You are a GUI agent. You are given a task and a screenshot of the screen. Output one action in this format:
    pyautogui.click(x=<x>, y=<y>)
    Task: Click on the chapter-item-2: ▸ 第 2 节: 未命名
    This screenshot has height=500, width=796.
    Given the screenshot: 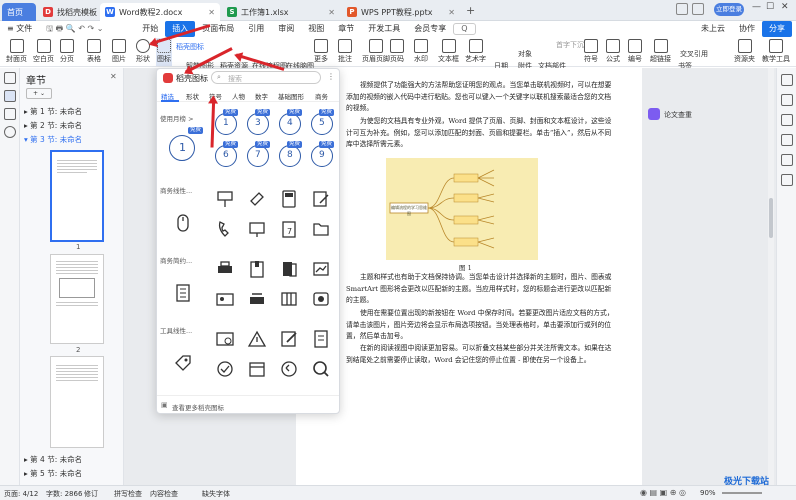 What is the action you would take?
    pyautogui.click(x=53, y=125)
    